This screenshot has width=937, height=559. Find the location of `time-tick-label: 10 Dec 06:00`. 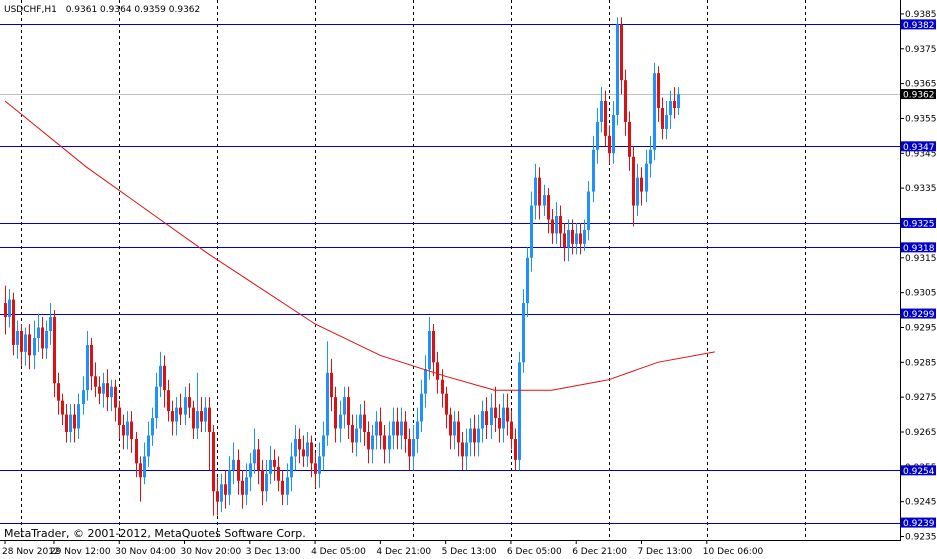

time-tick-label: 10 Dec 06:00 is located at coordinates (733, 552).